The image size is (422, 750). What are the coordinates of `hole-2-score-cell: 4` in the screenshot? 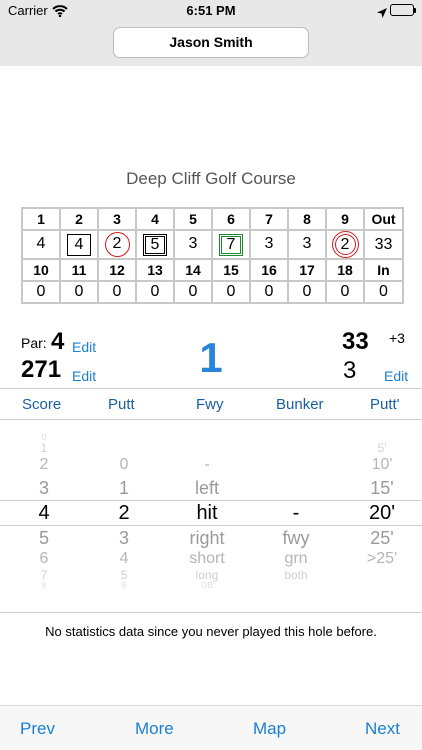 It's located at (79, 244).